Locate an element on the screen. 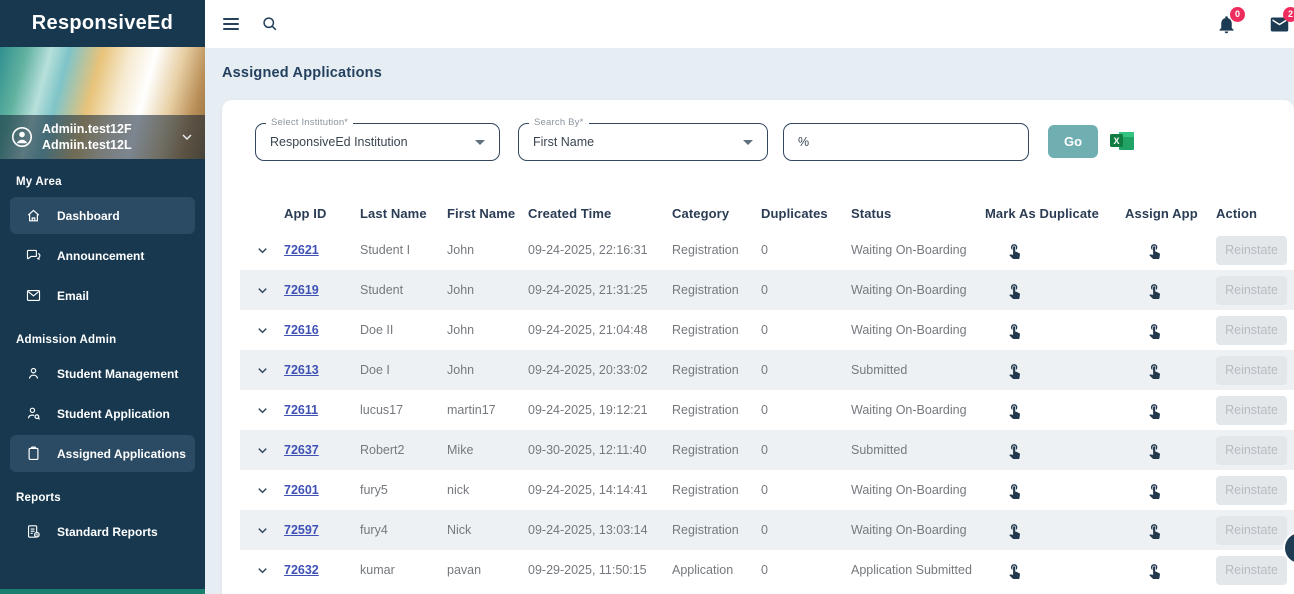 This screenshot has height=594, width=1294. notifications-badge: 0 is located at coordinates (1237, 14).